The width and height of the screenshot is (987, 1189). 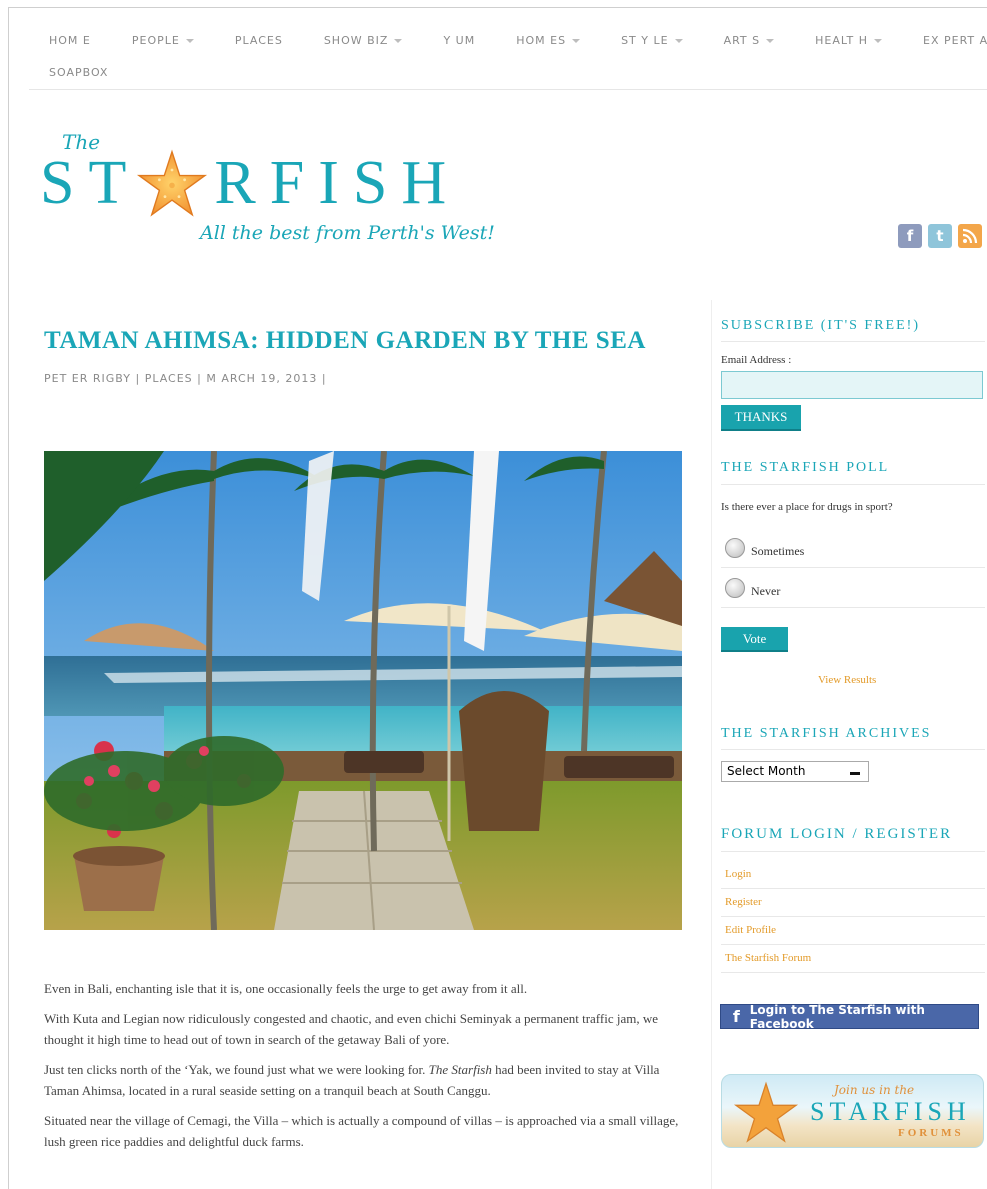 What do you see at coordinates (155, 40) in the screenshot?
I see `nav-item-label: PEOPLE` at bounding box center [155, 40].